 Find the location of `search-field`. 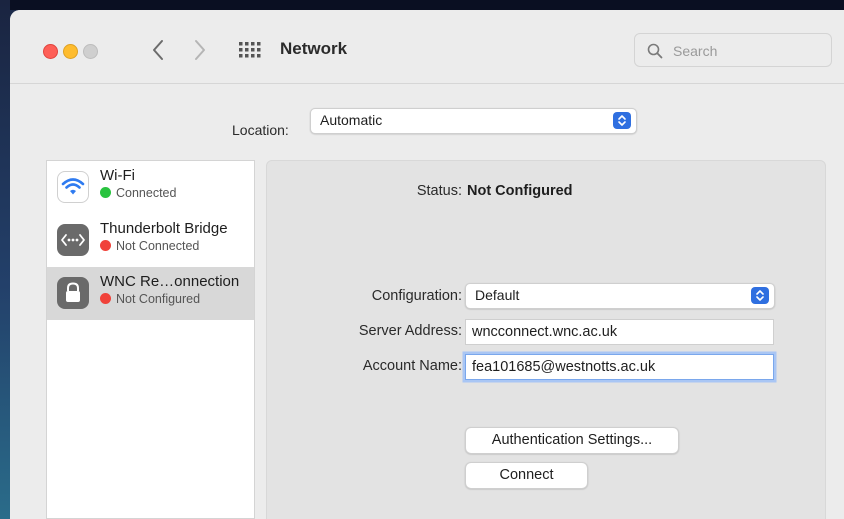

search-field is located at coordinates (733, 50).